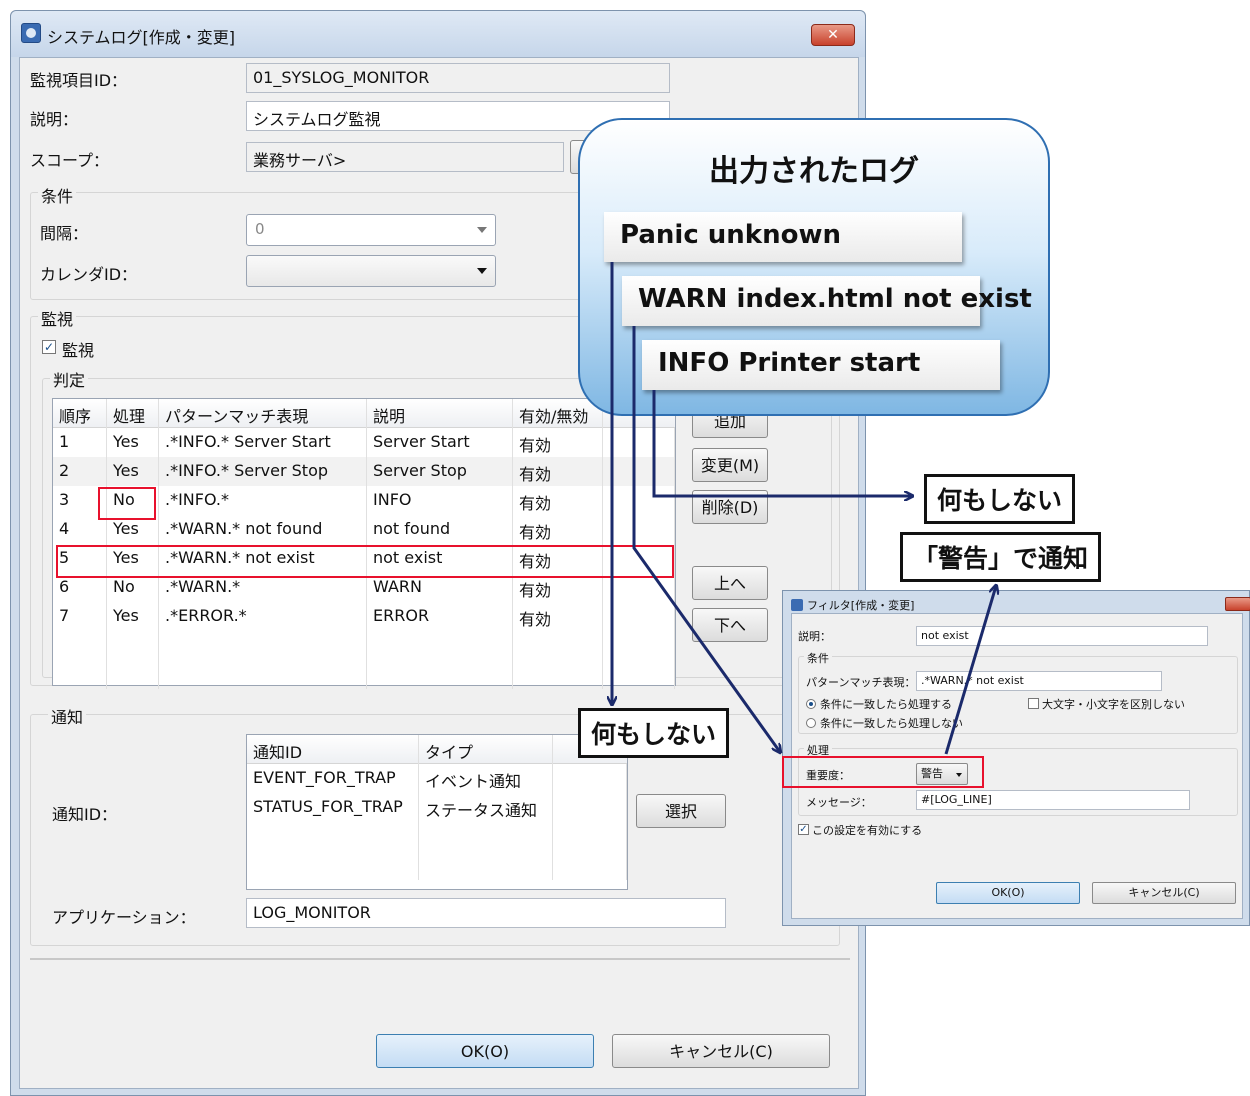  What do you see at coordinates (654, 733) in the screenshot?
I see `callout-do-nothing-panic: 何もしない` at bounding box center [654, 733].